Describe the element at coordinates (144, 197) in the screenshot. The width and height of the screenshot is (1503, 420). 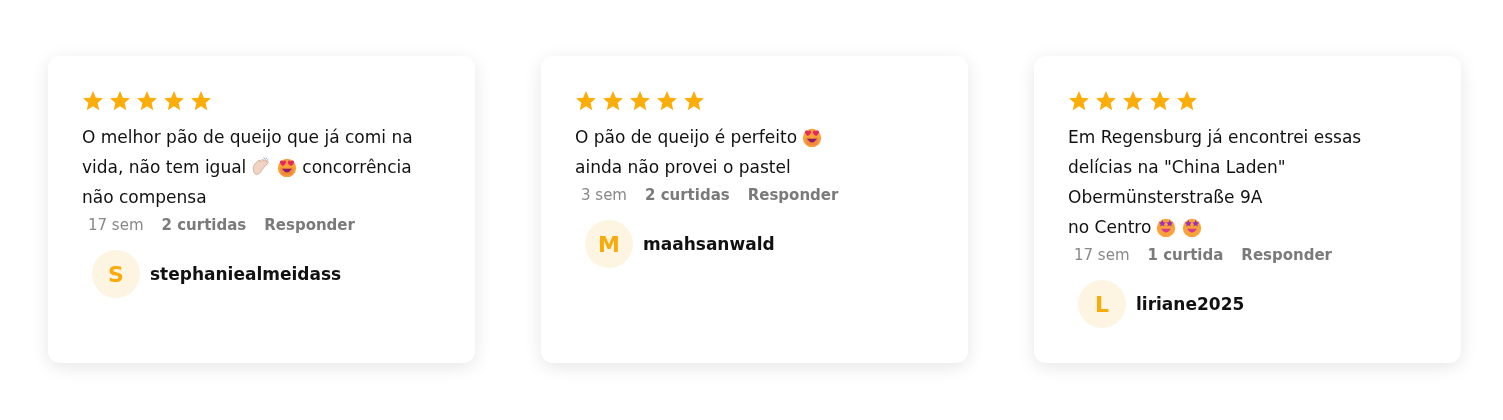
I see `comment-text: não compensa` at that location.